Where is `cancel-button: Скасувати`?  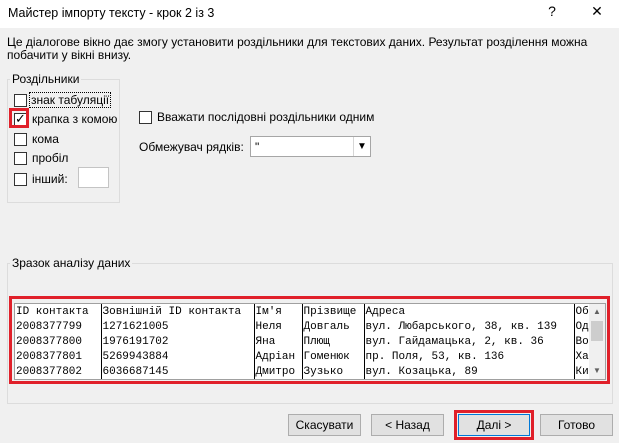
cancel-button: Скасувати is located at coordinates (324, 425).